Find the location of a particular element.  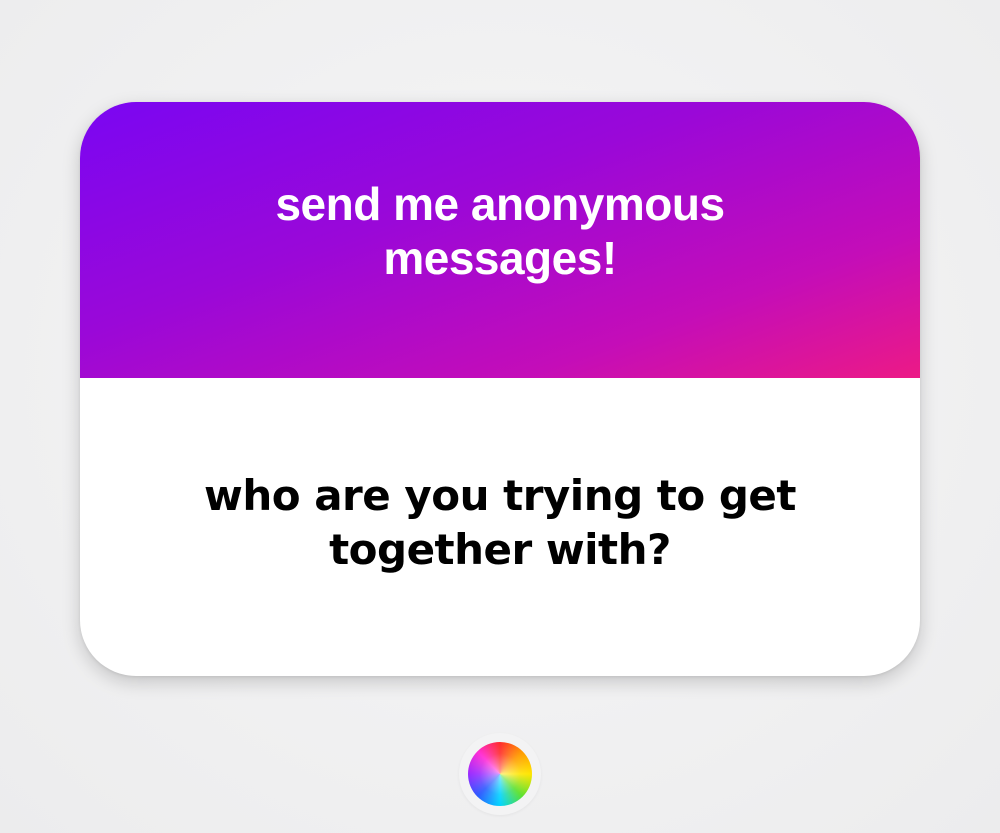

color-picker-button is located at coordinates (500, 774).